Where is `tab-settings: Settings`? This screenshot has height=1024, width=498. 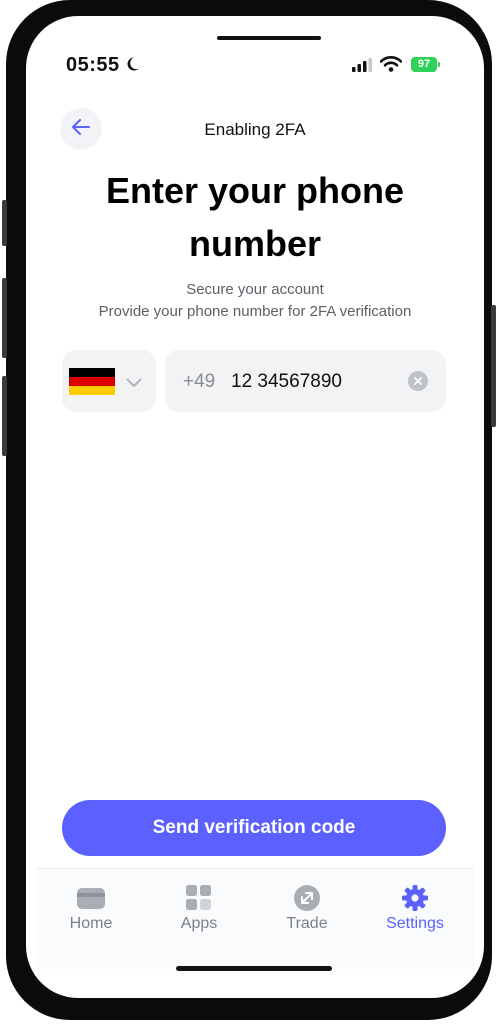 tab-settings: Settings is located at coordinates (415, 909).